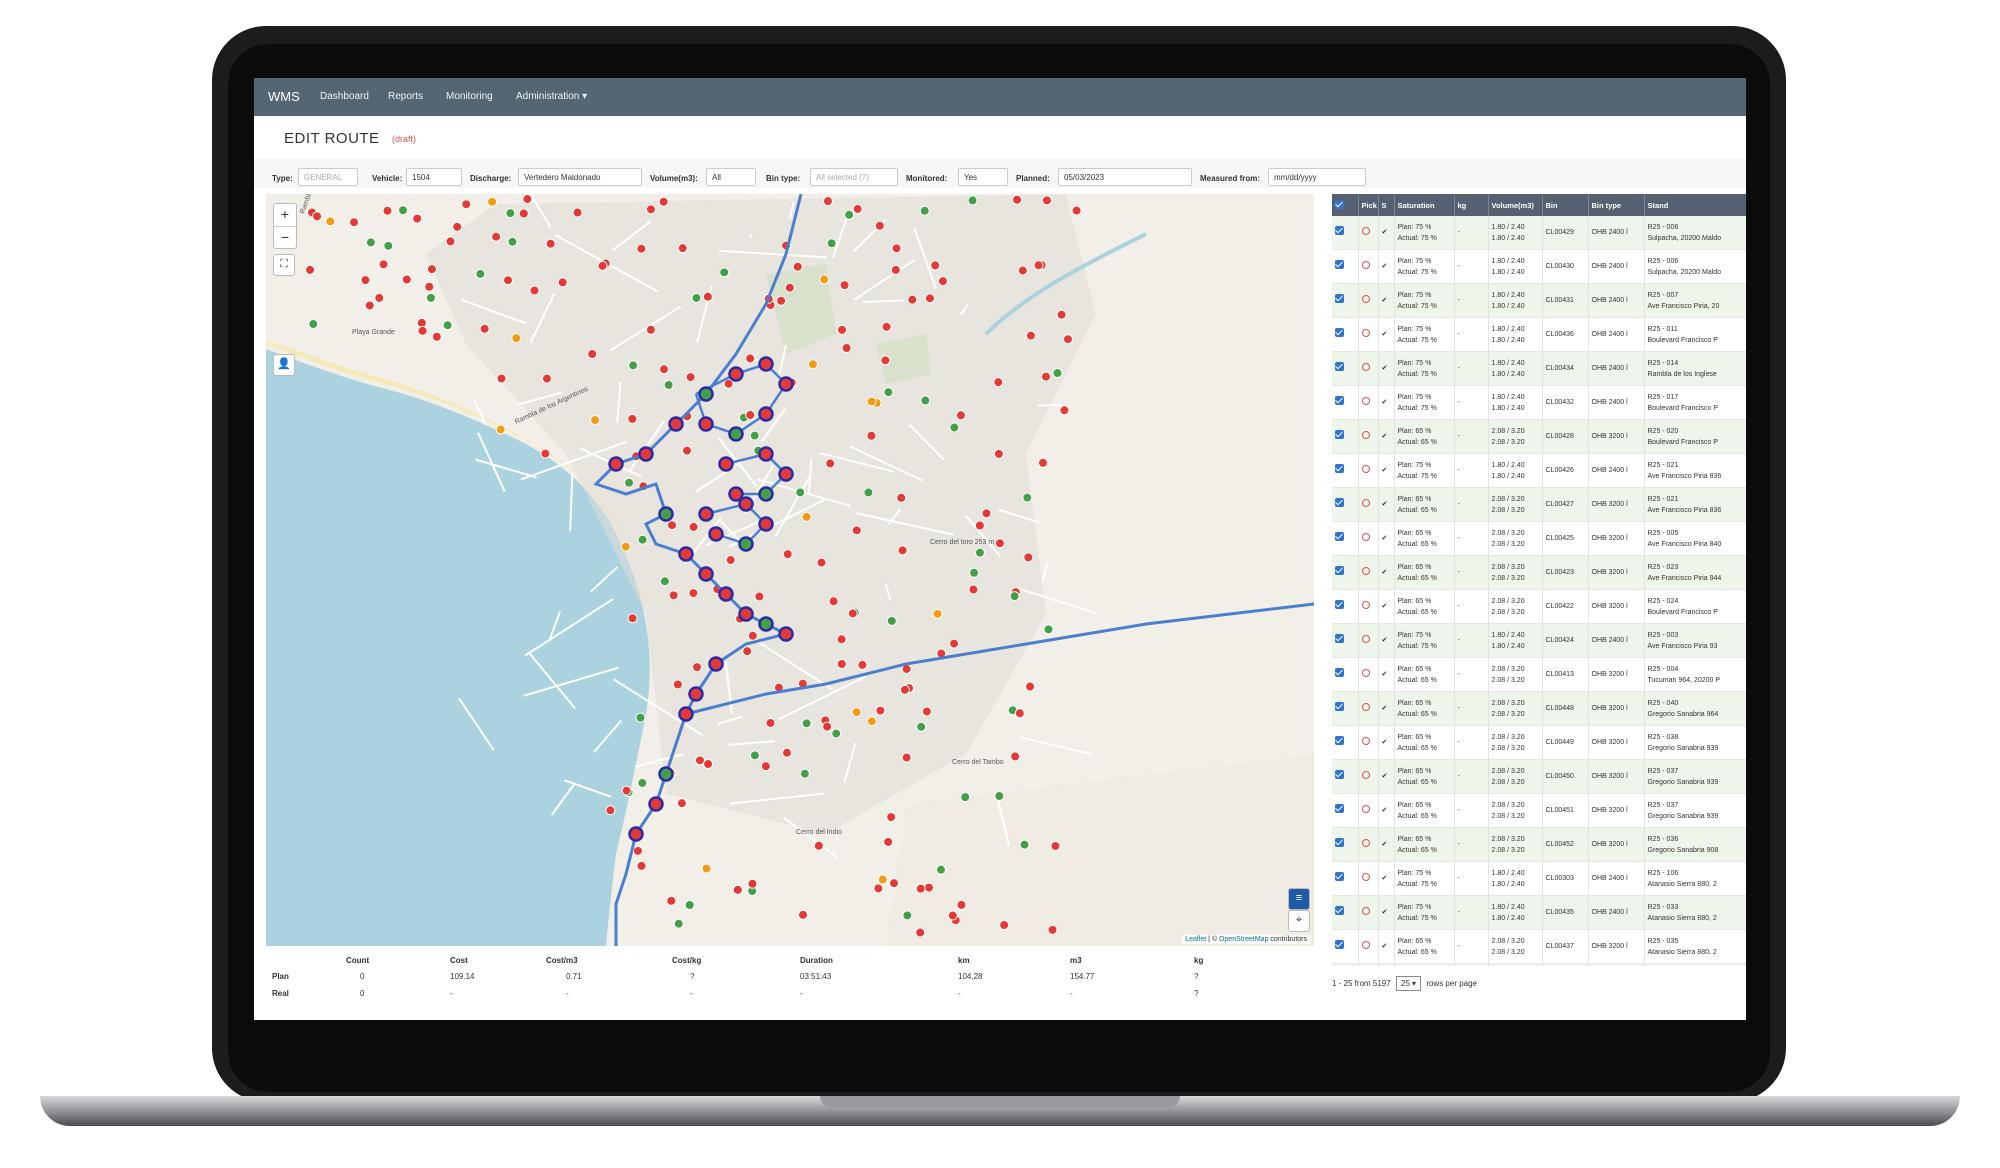  I want to click on pegman-icon: 👤, so click(284, 365).